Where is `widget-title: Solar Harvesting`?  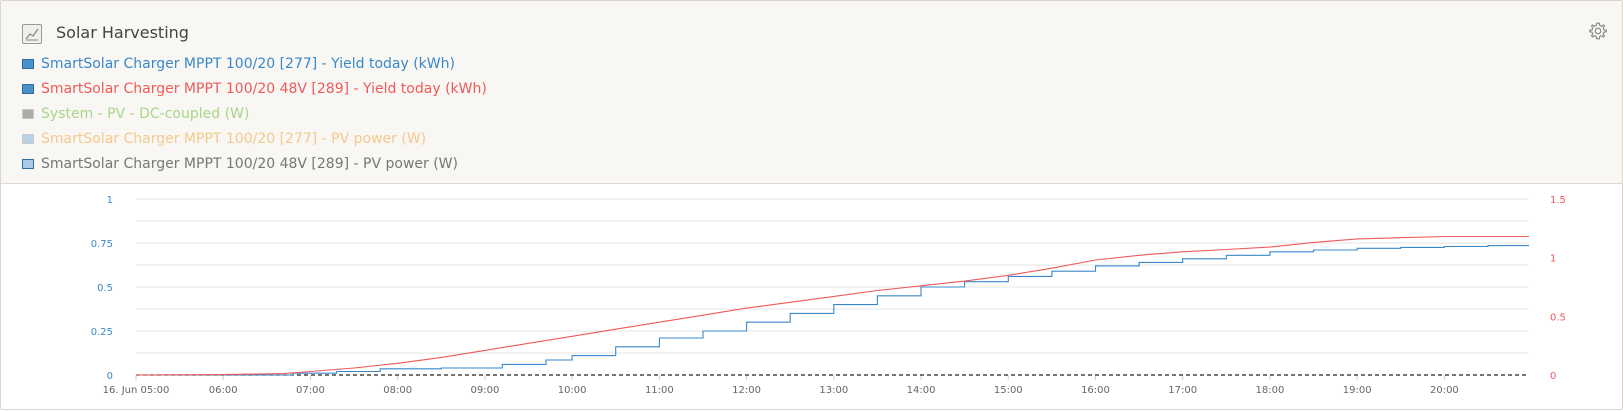
widget-title: Solar Harvesting is located at coordinates (122, 32).